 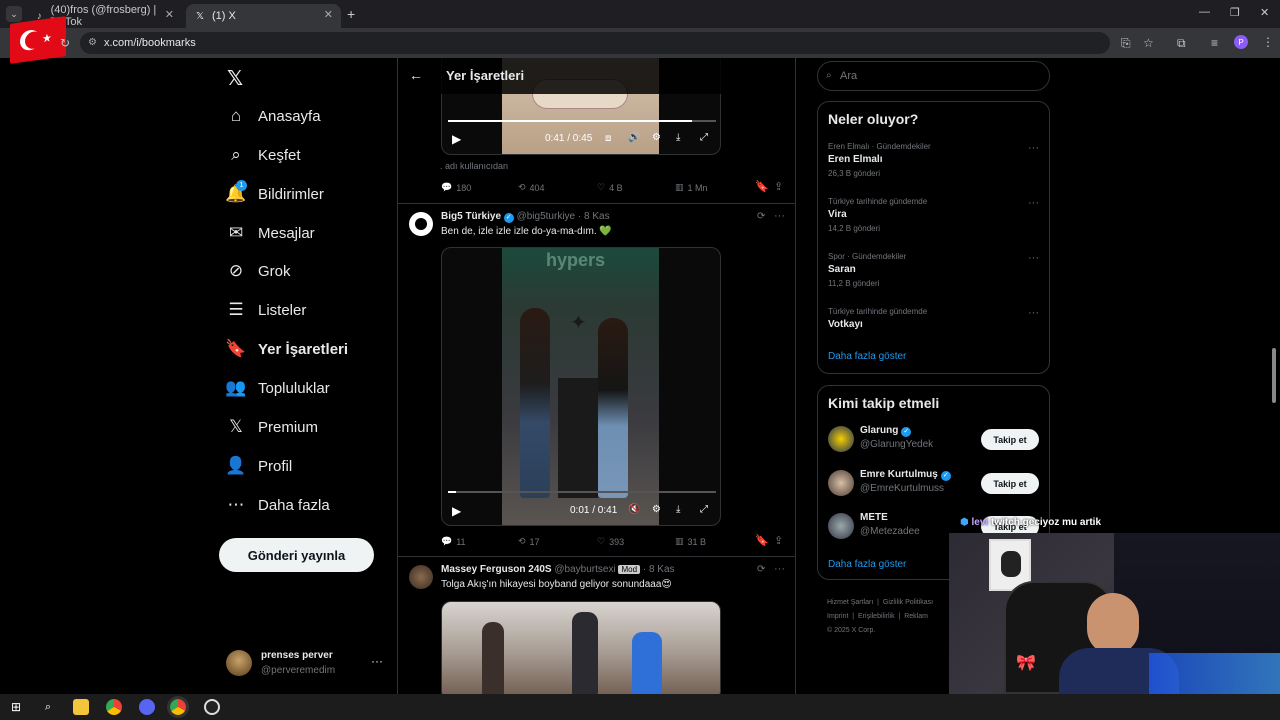 What do you see at coordinates (496, 569) in the screenshot?
I see `author-name: Massey Ferguson 240S` at bounding box center [496, 569].